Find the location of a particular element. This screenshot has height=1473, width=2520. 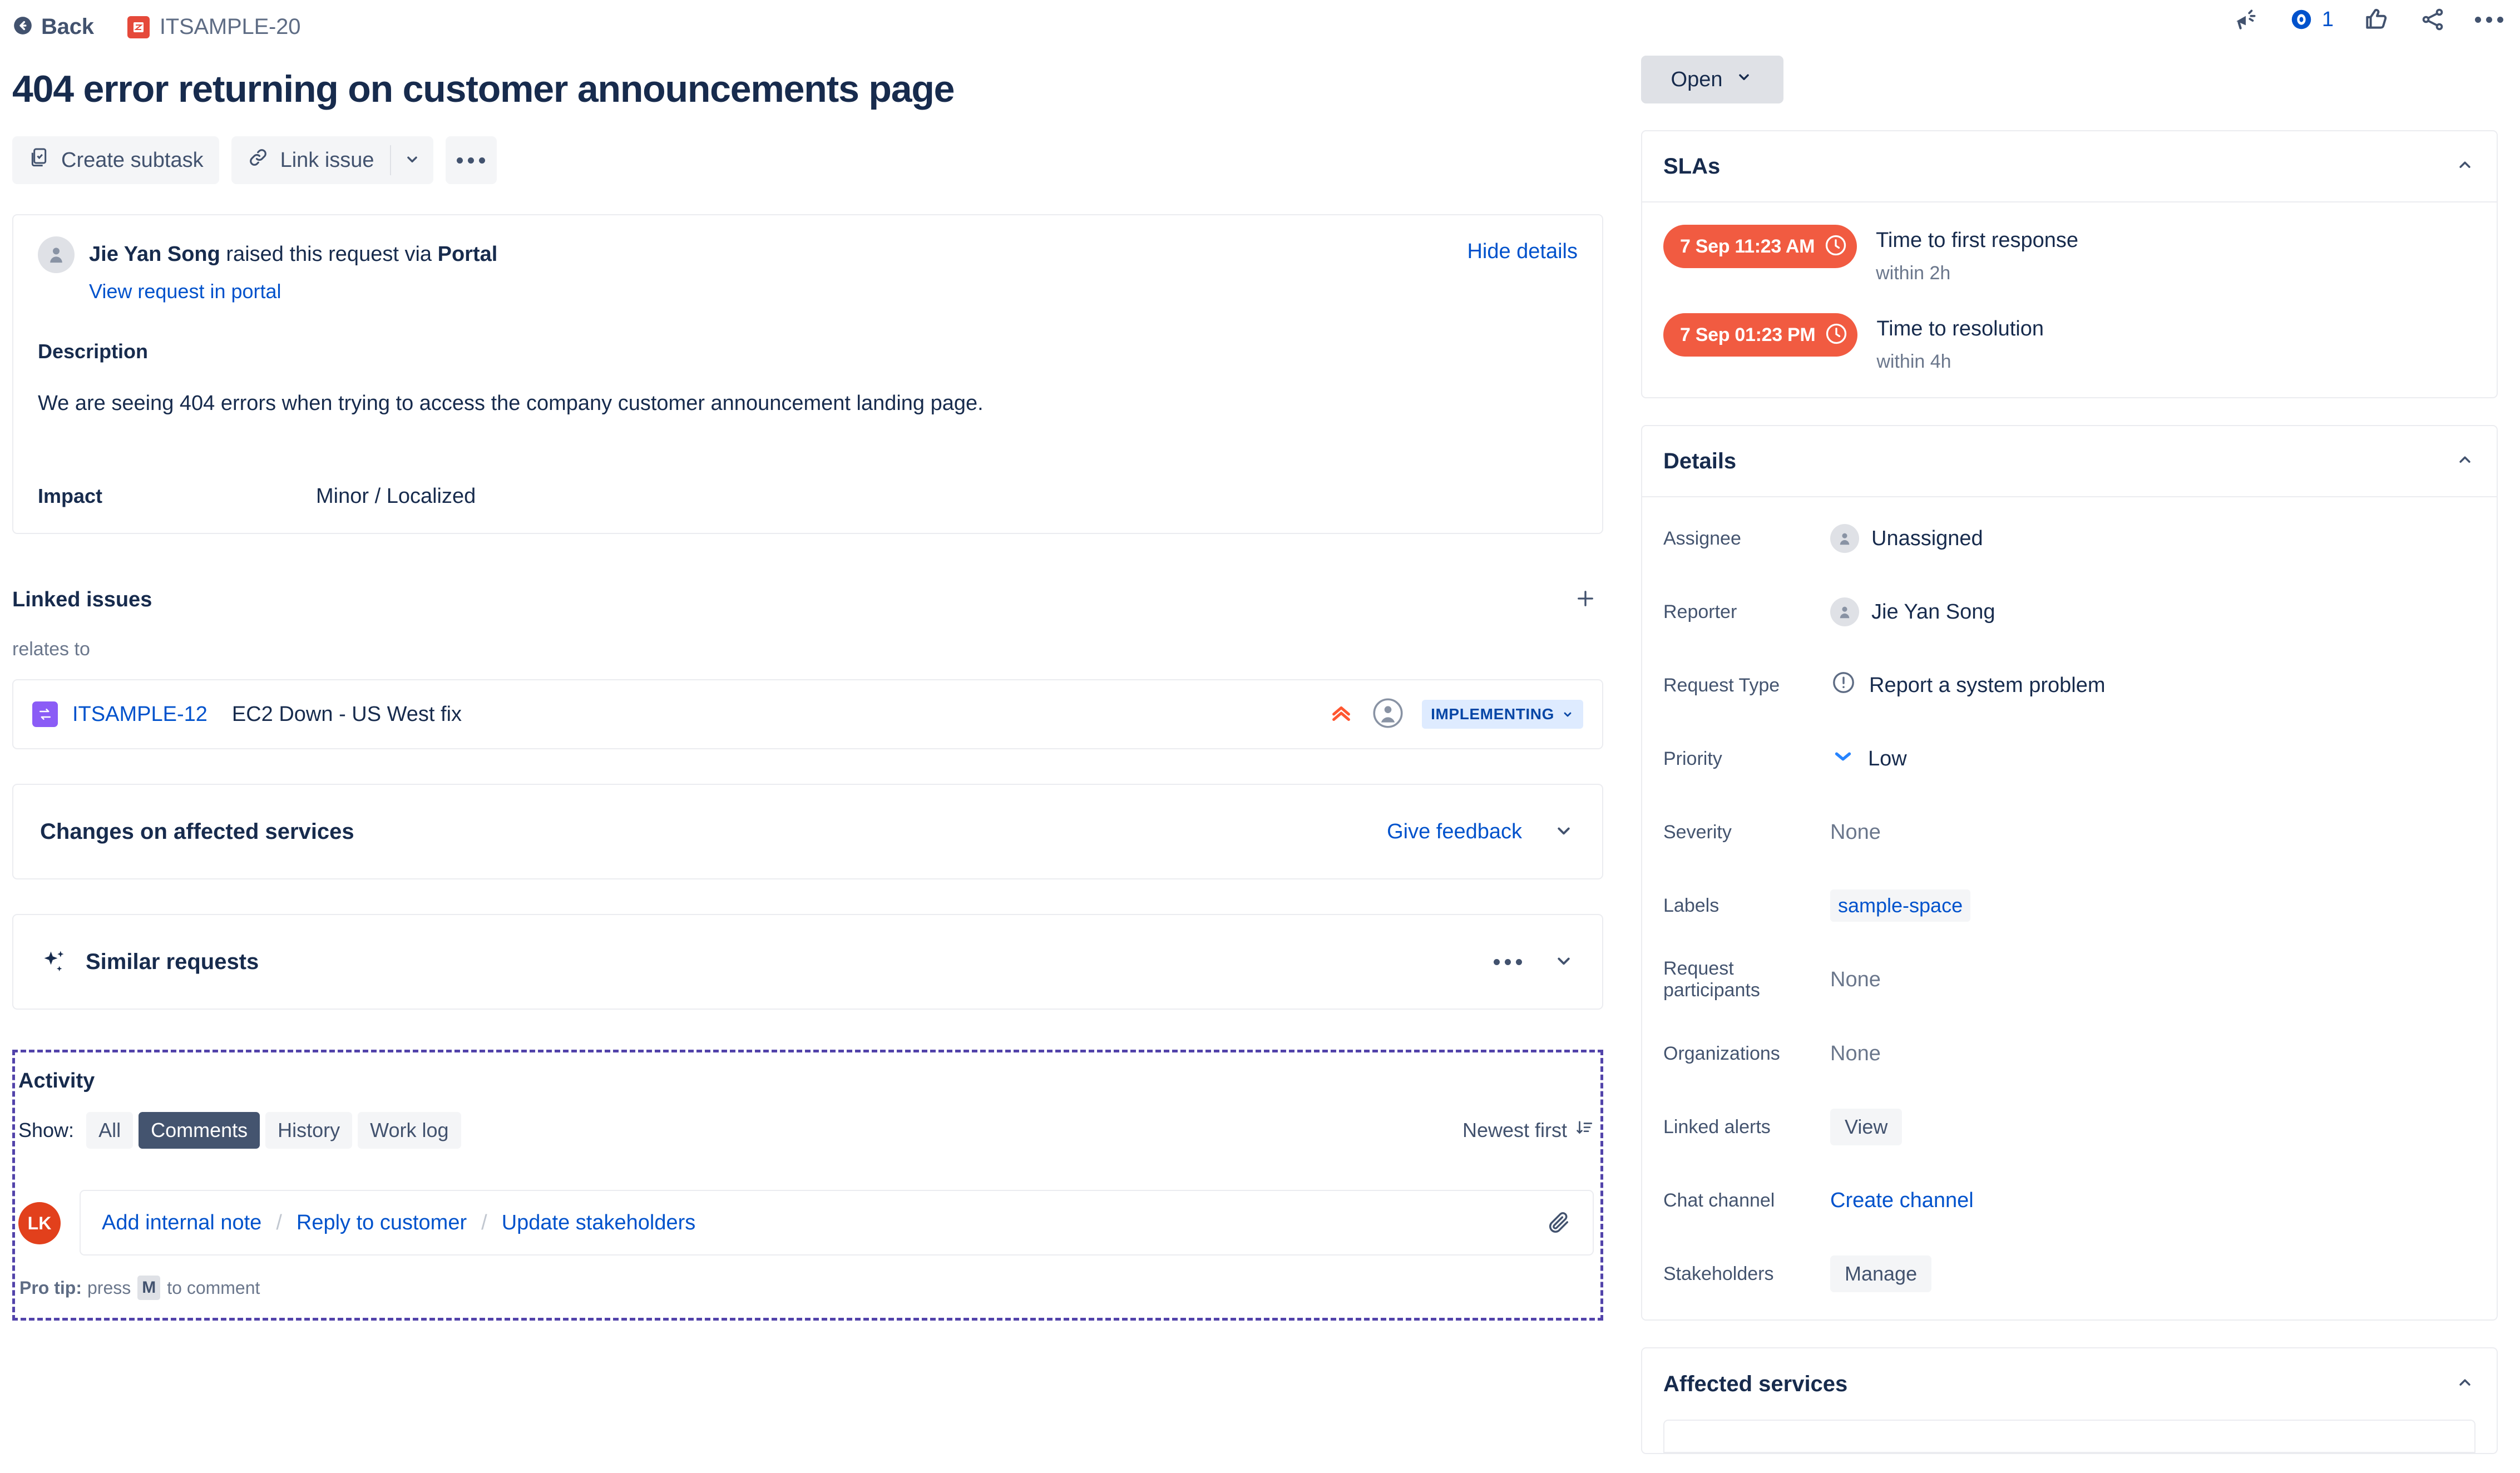

link-issue-label: Link issue is located at coordinates (327, 160).